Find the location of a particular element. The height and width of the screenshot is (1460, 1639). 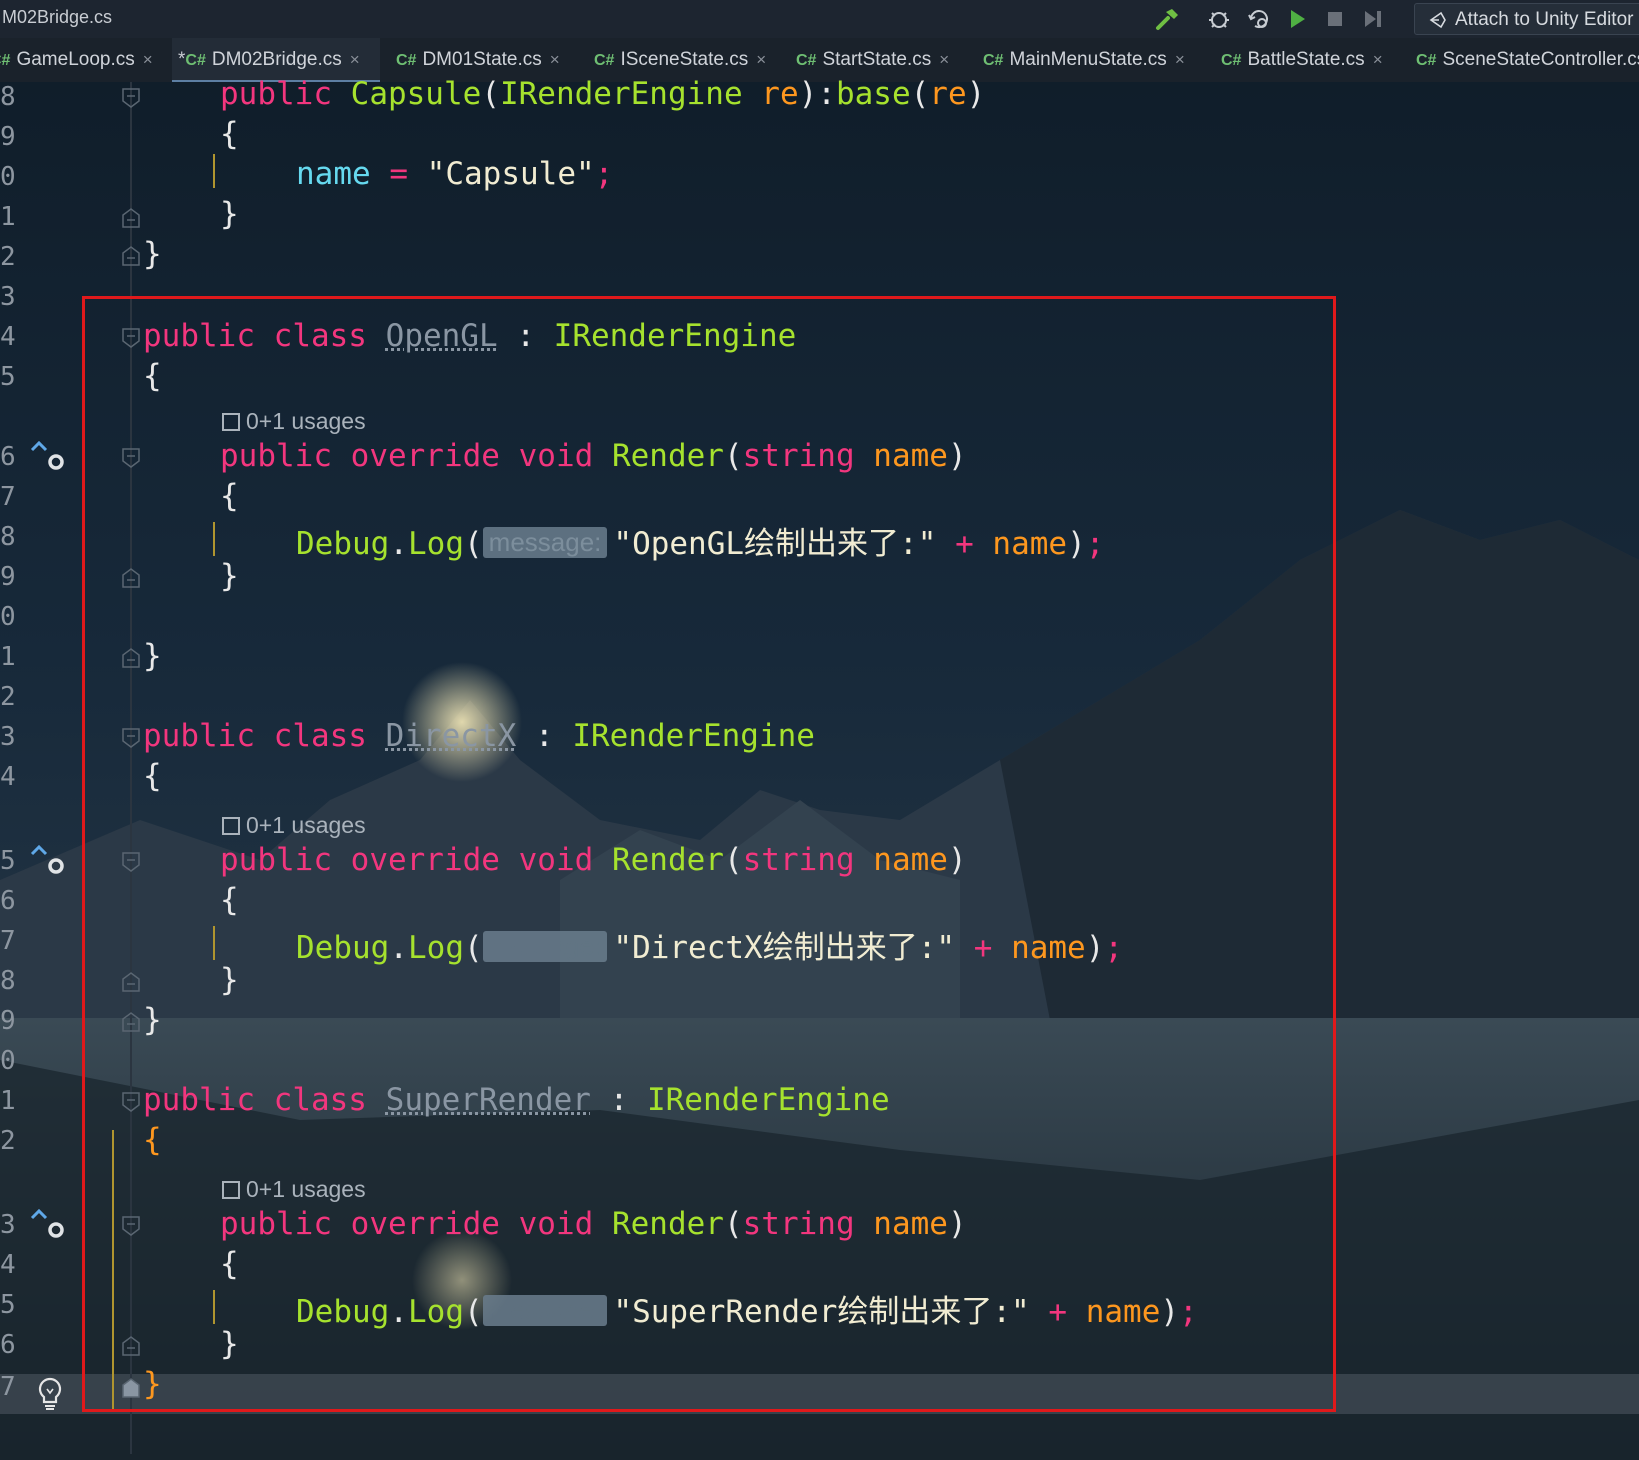

tab-mainmenustate: C# MainMenuState.cs × is located at coordinates (1093, 60).